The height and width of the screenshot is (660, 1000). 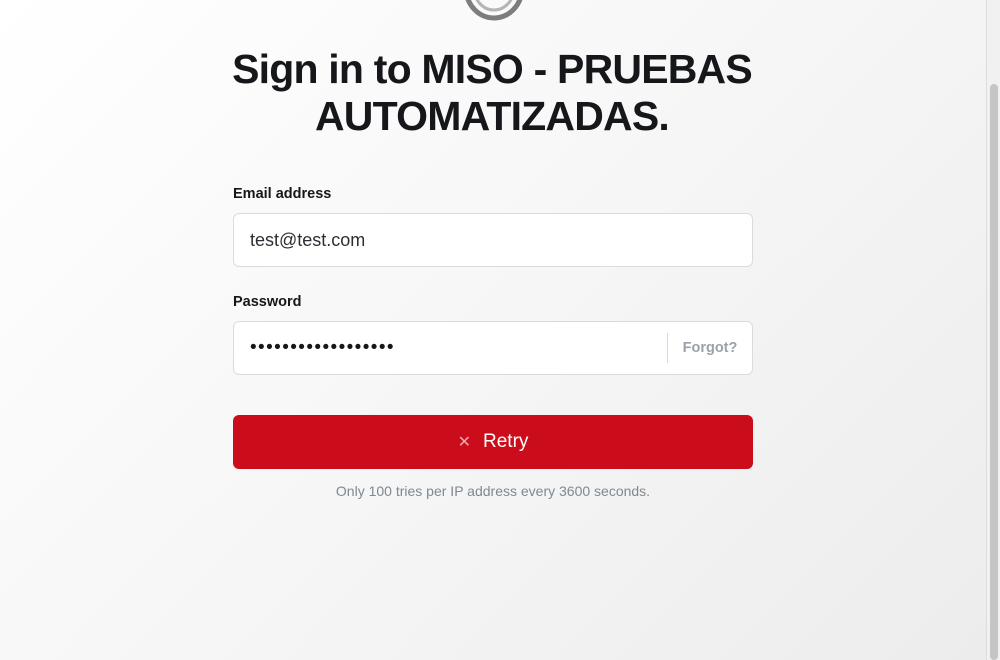 I want to click on page-title: Sign in to MISO - PRUEBAS AUTOMATIZADAS., so click(x=492, y=92).